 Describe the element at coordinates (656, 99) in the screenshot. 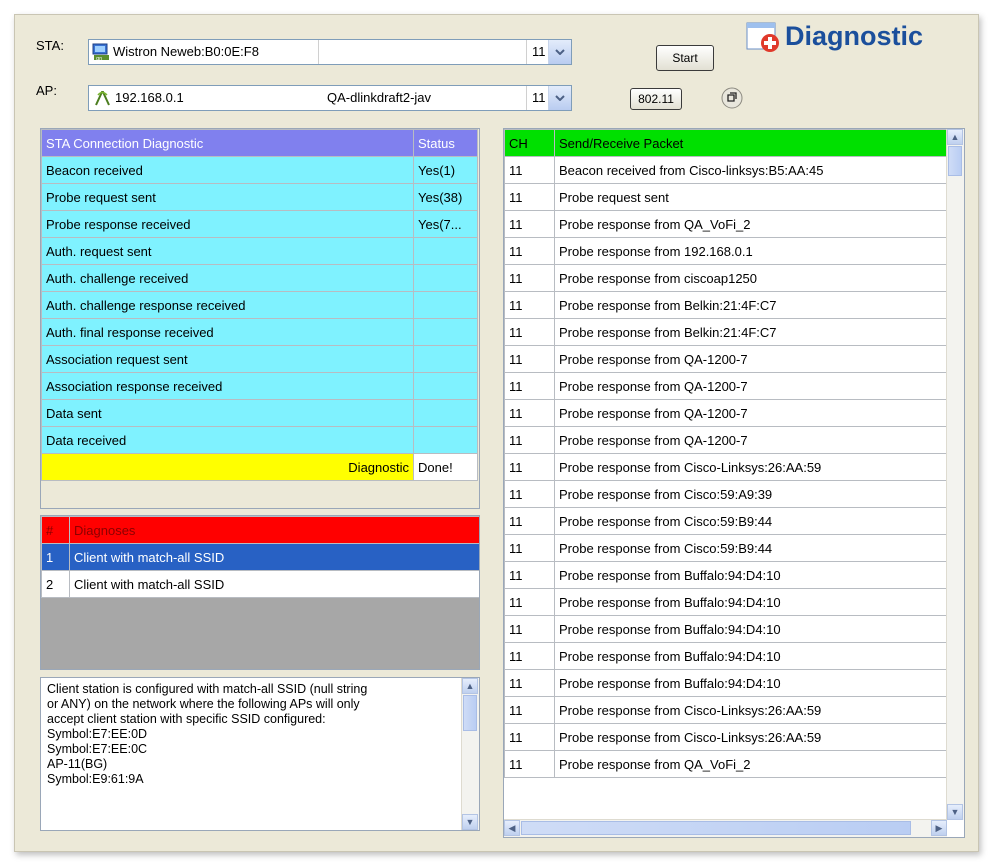

I see `standard-button: 802.11` at that location.